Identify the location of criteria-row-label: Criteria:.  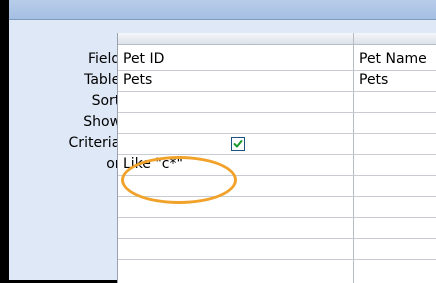
(96, 143).